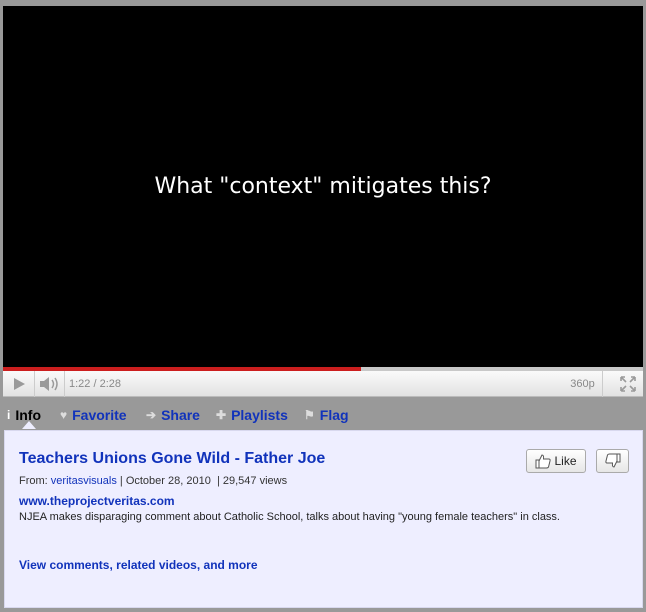 The image size is (646, 612). What do you see at coordinates (99, 415) in the screenshot?
I see `tab-label: Favorite` at bounding box center [99, 415].